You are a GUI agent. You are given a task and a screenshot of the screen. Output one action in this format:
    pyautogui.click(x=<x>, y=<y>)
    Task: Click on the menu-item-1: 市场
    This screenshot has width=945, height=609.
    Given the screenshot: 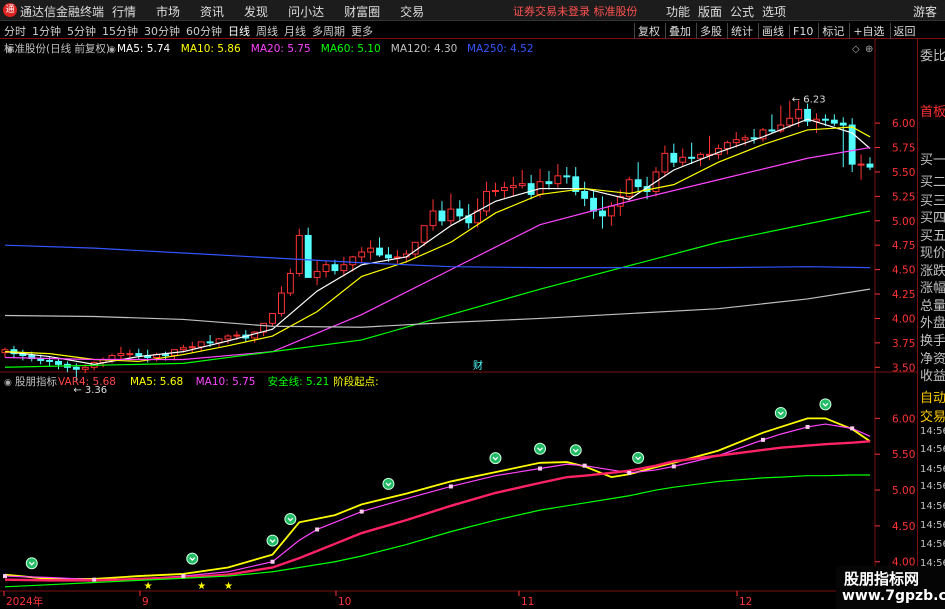 What is the action you would take?
    pyautogui.click(x=168, y=12)
    